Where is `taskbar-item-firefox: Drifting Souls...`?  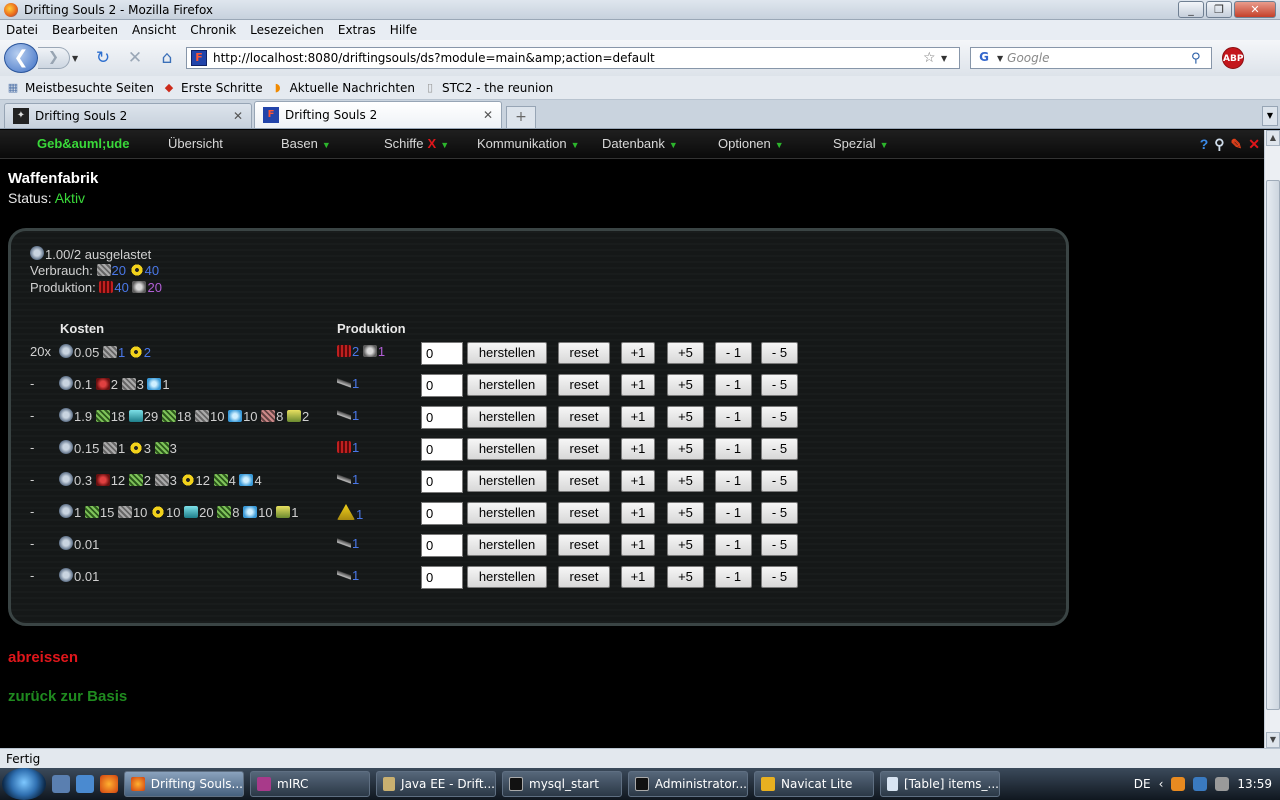
taskbar-item-firefox: Drifting Souls... is located at coordinates (184, 784).